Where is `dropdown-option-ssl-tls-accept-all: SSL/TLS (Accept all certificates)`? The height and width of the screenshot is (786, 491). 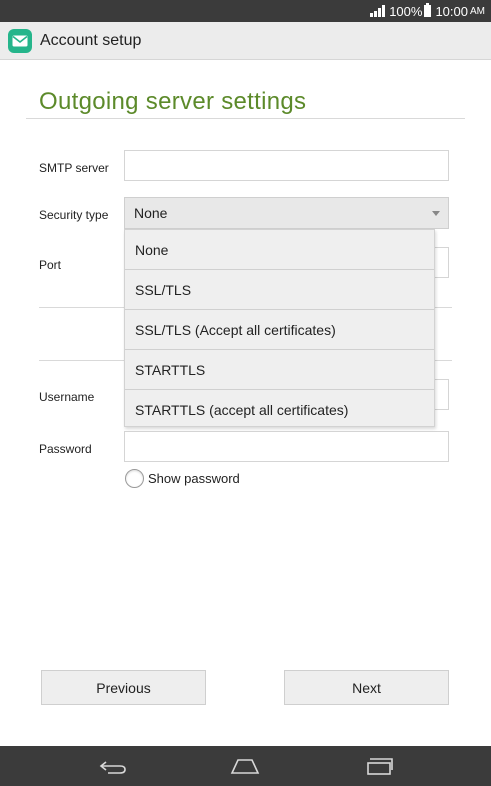 dropdown-option-ssl-tls-accept-all: SSL/TLS (Accept all certificates) is located at coordinates (279, 330).